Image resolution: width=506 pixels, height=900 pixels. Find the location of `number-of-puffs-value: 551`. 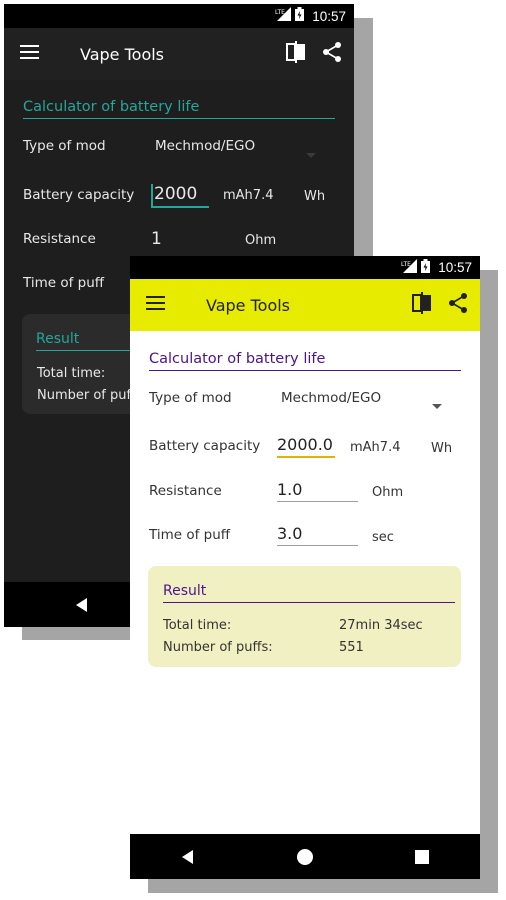

number-of-puffs-value: 551 is located at coordinates (351, 647).